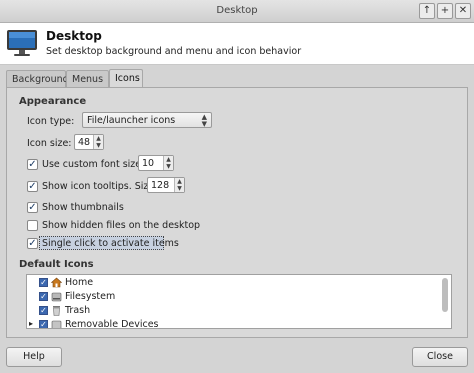 This screenshot has height=373, width=474. What do you see at coordinates (53, 101) in the screenshot?
I see `appearance-section-title: Appearance` at bounding box center [53, 101].